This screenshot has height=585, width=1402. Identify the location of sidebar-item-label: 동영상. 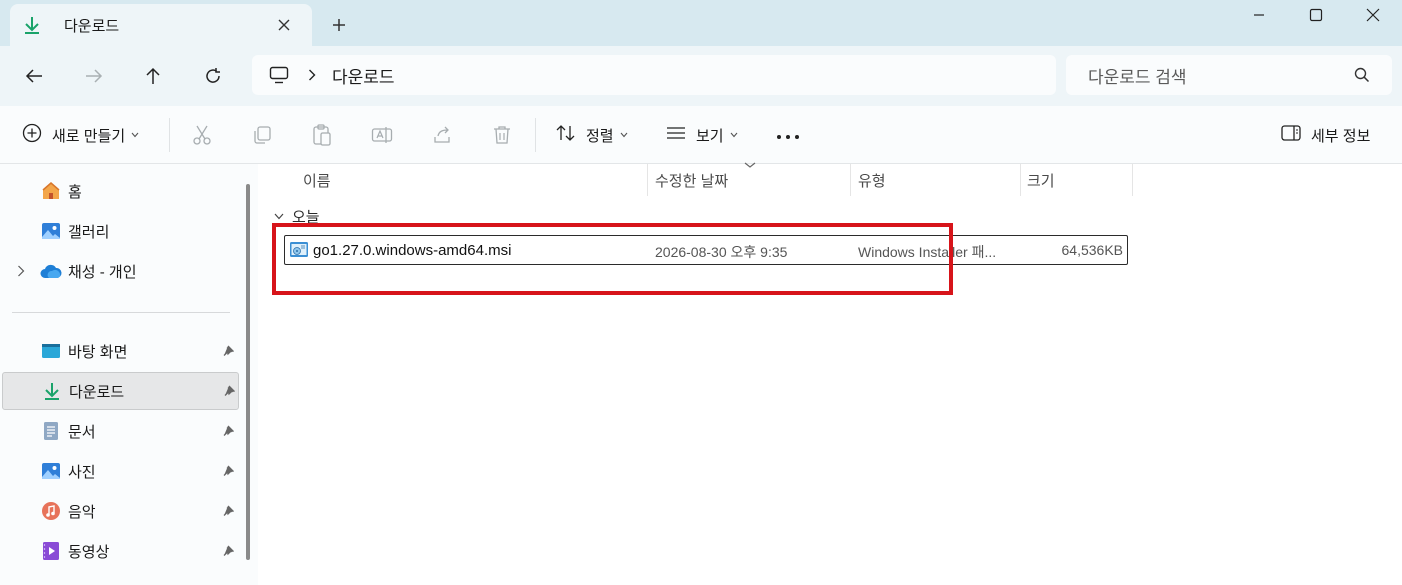
(89, 552).